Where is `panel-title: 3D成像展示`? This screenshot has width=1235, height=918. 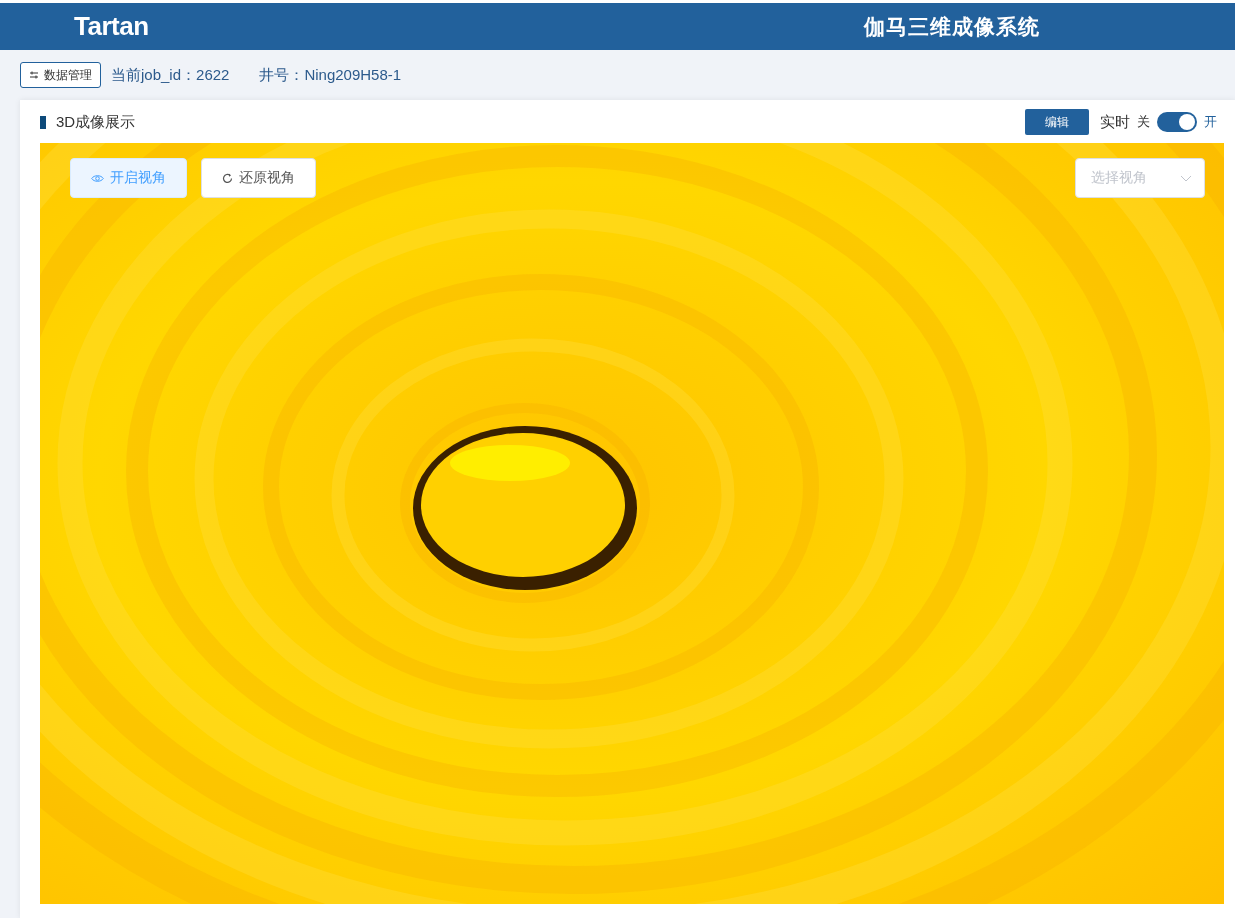
panel-title: 3D成像展示 is located at coordinates (96, 122).